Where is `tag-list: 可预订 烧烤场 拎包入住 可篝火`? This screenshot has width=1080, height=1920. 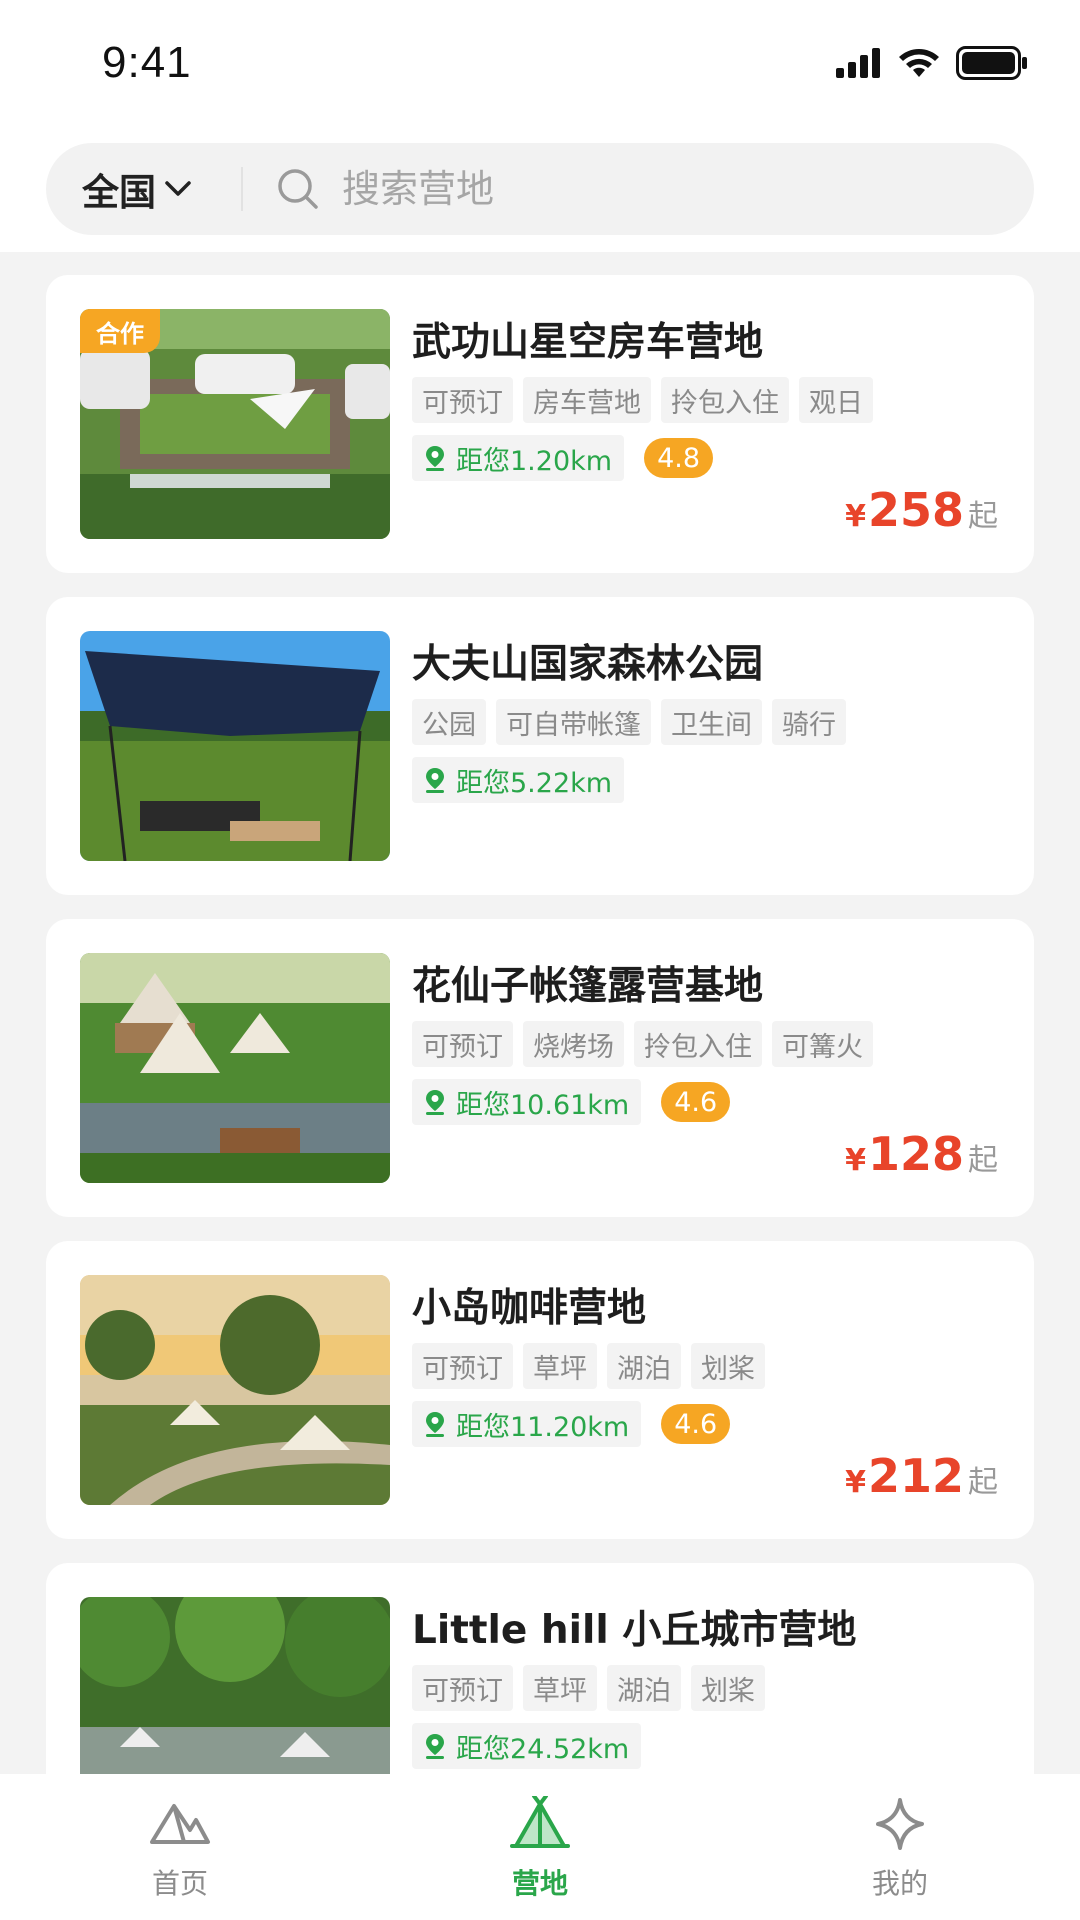 tag-list: 可预订 烧烤场 拎包入住 可篝火 is located at coordinates (642, 1044).